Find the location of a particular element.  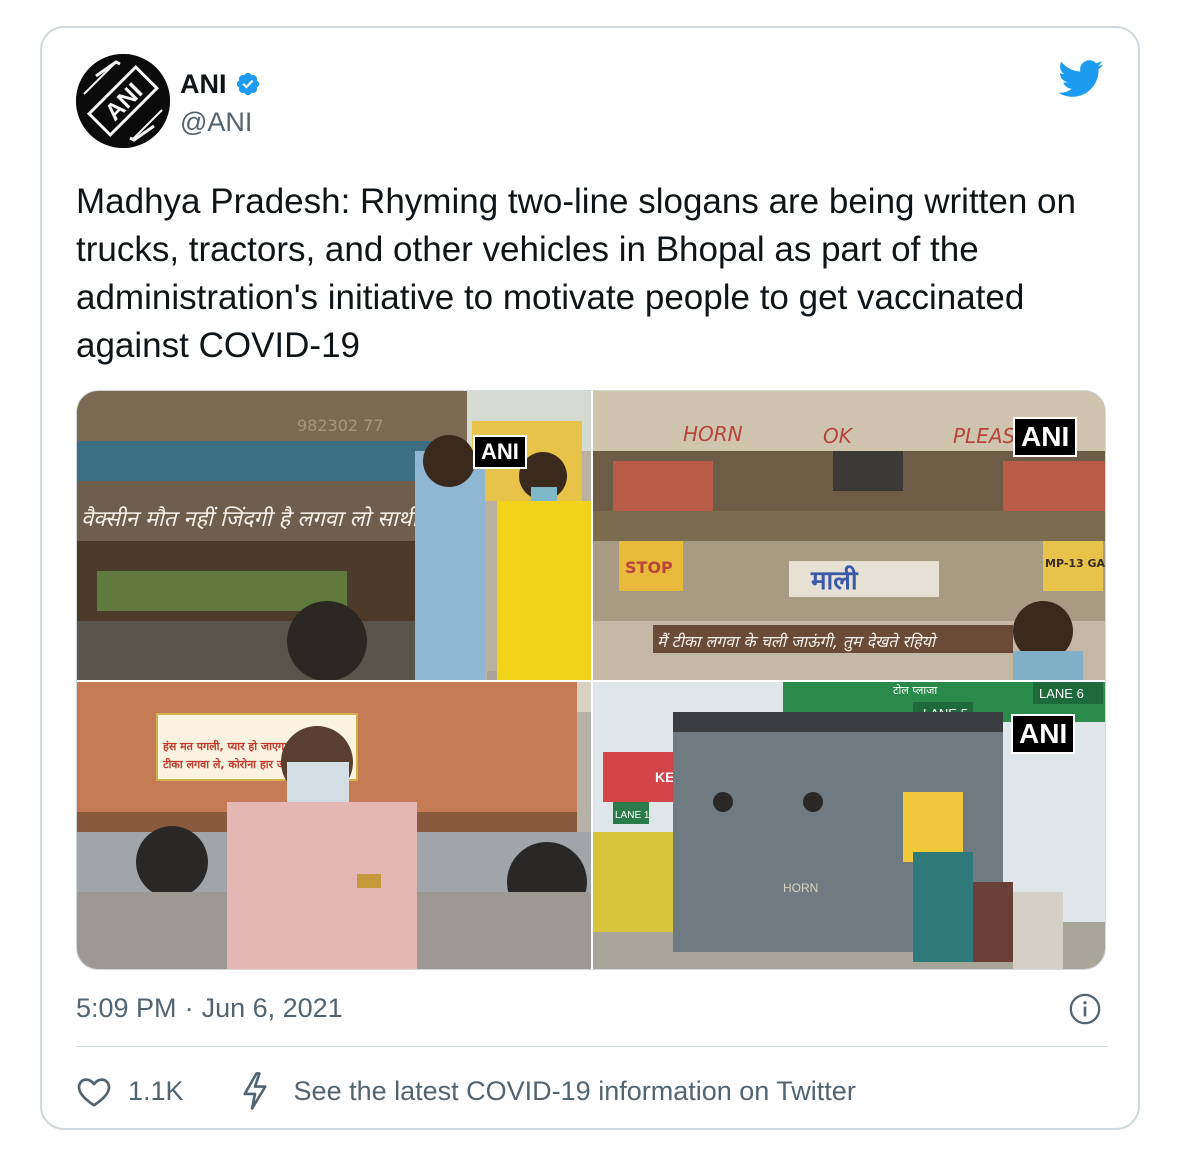

verified-badge-icon is located at coordinates (247, 84).